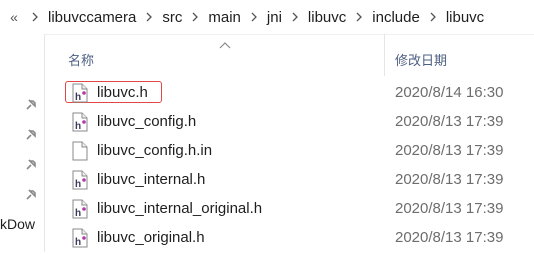 The height and width of the screenshot is (254, 534). What do you see at coordinates (151, 237) in the screenshot?
I see `file-name: libuvc_original.h` at bounding box center [151, 237].